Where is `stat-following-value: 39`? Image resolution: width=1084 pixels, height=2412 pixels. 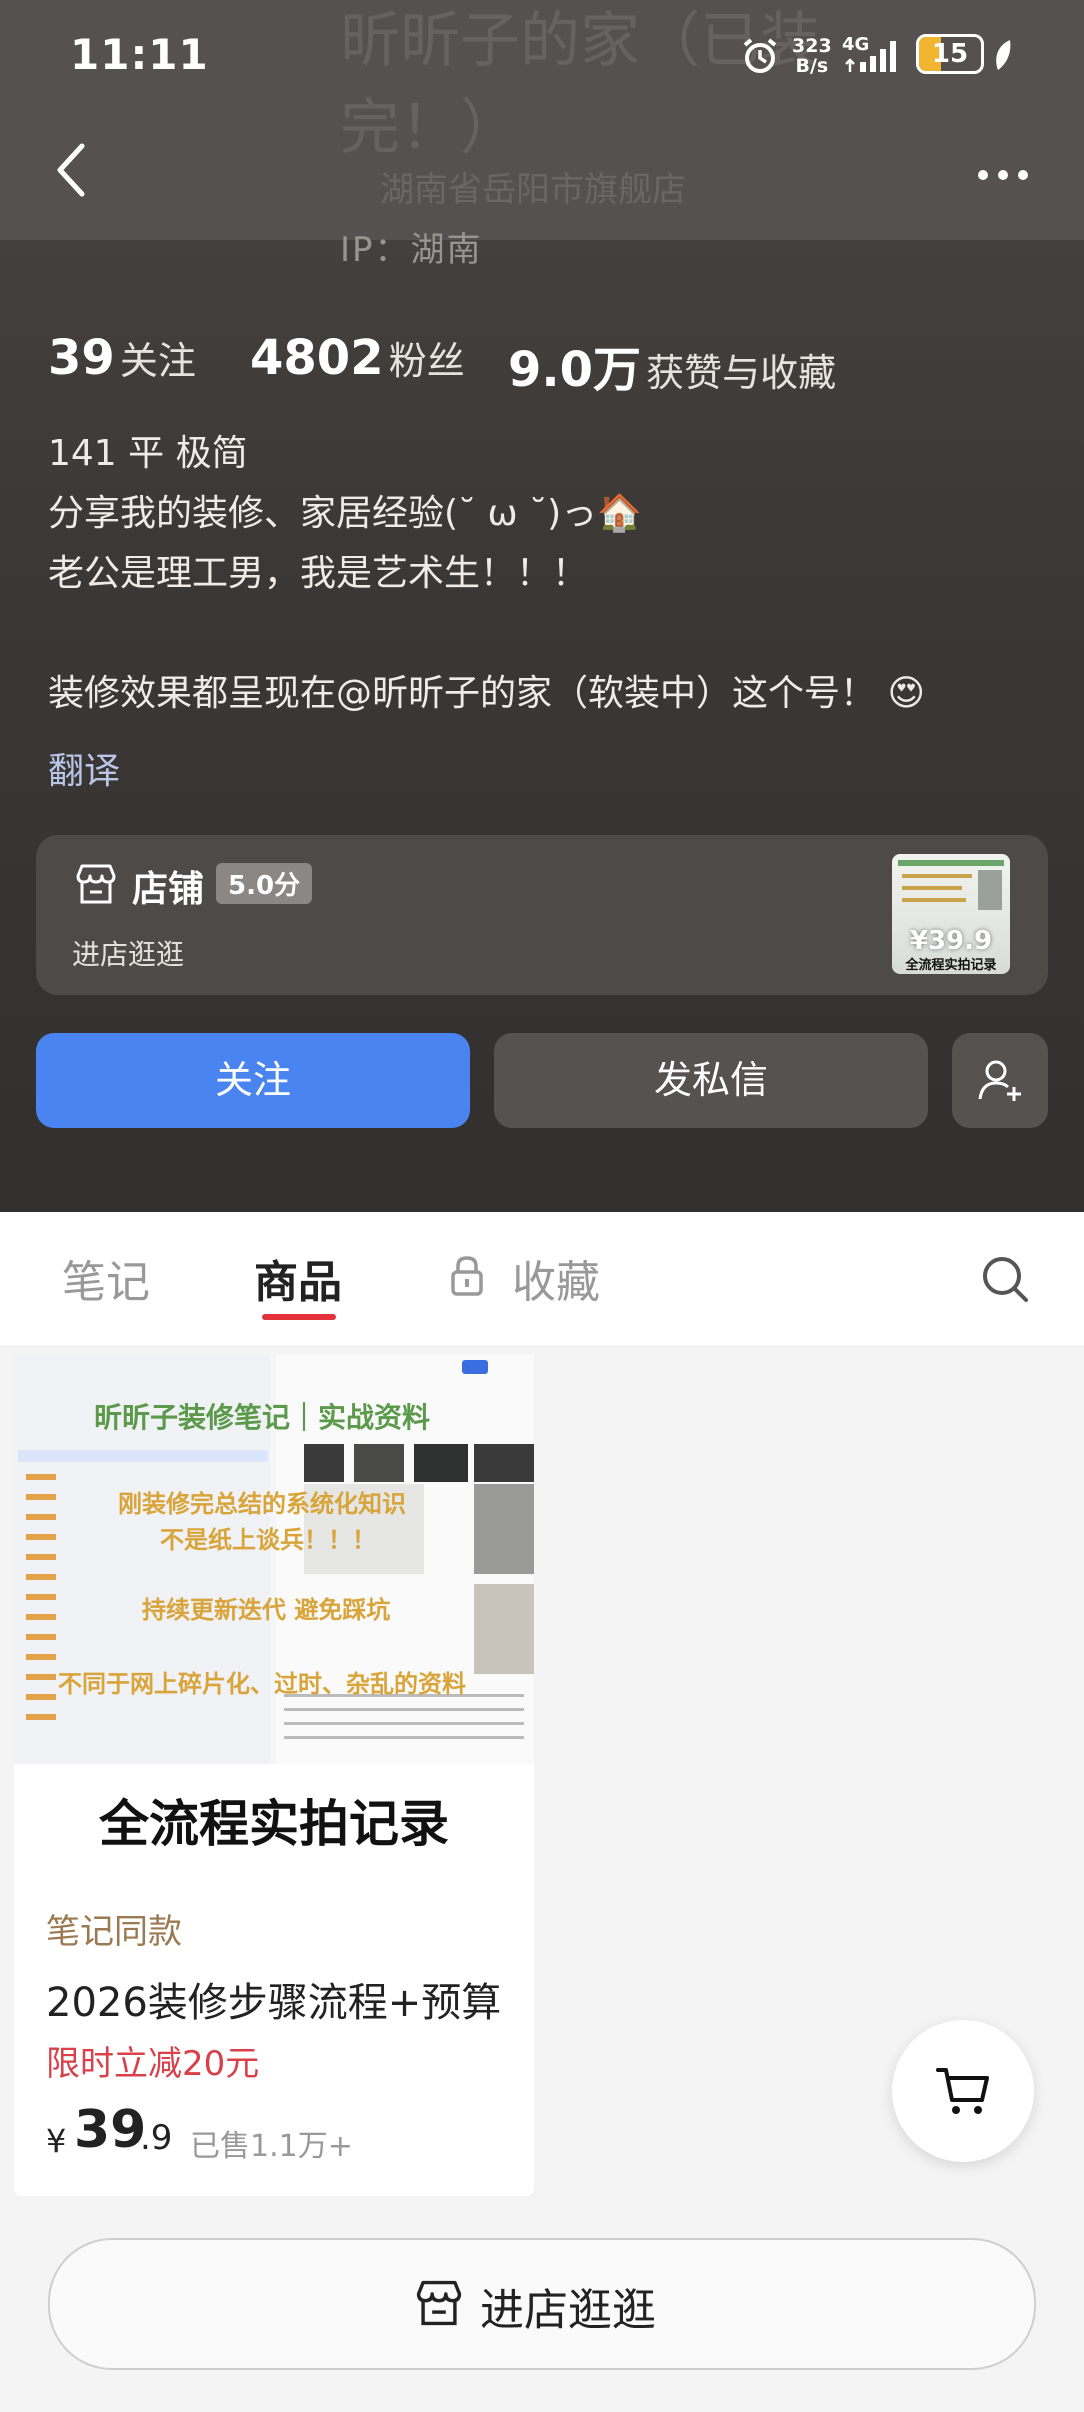
stat-following-value: 39 is located at coordinates (81, 358).